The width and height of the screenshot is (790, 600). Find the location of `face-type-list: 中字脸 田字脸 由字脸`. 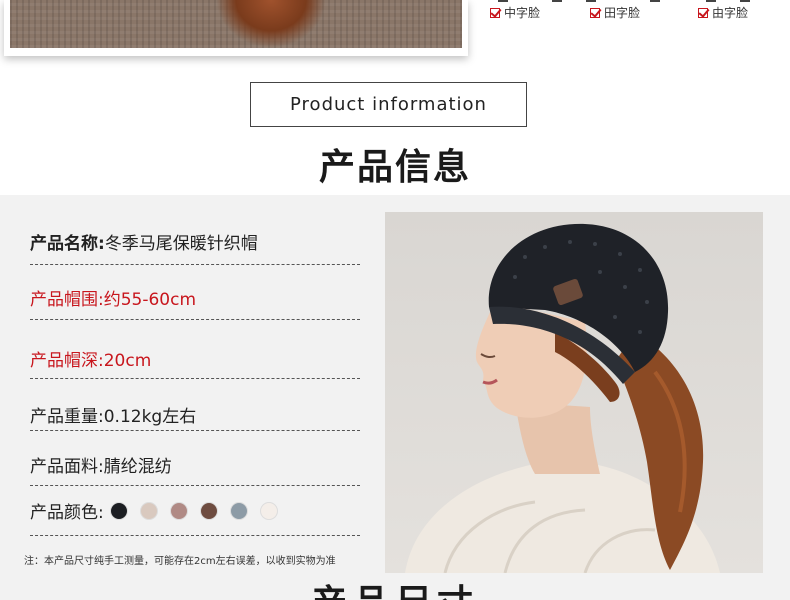

face-type-list: 中字脸 田字脸 由字脸 is located at coordinates (640, 12).